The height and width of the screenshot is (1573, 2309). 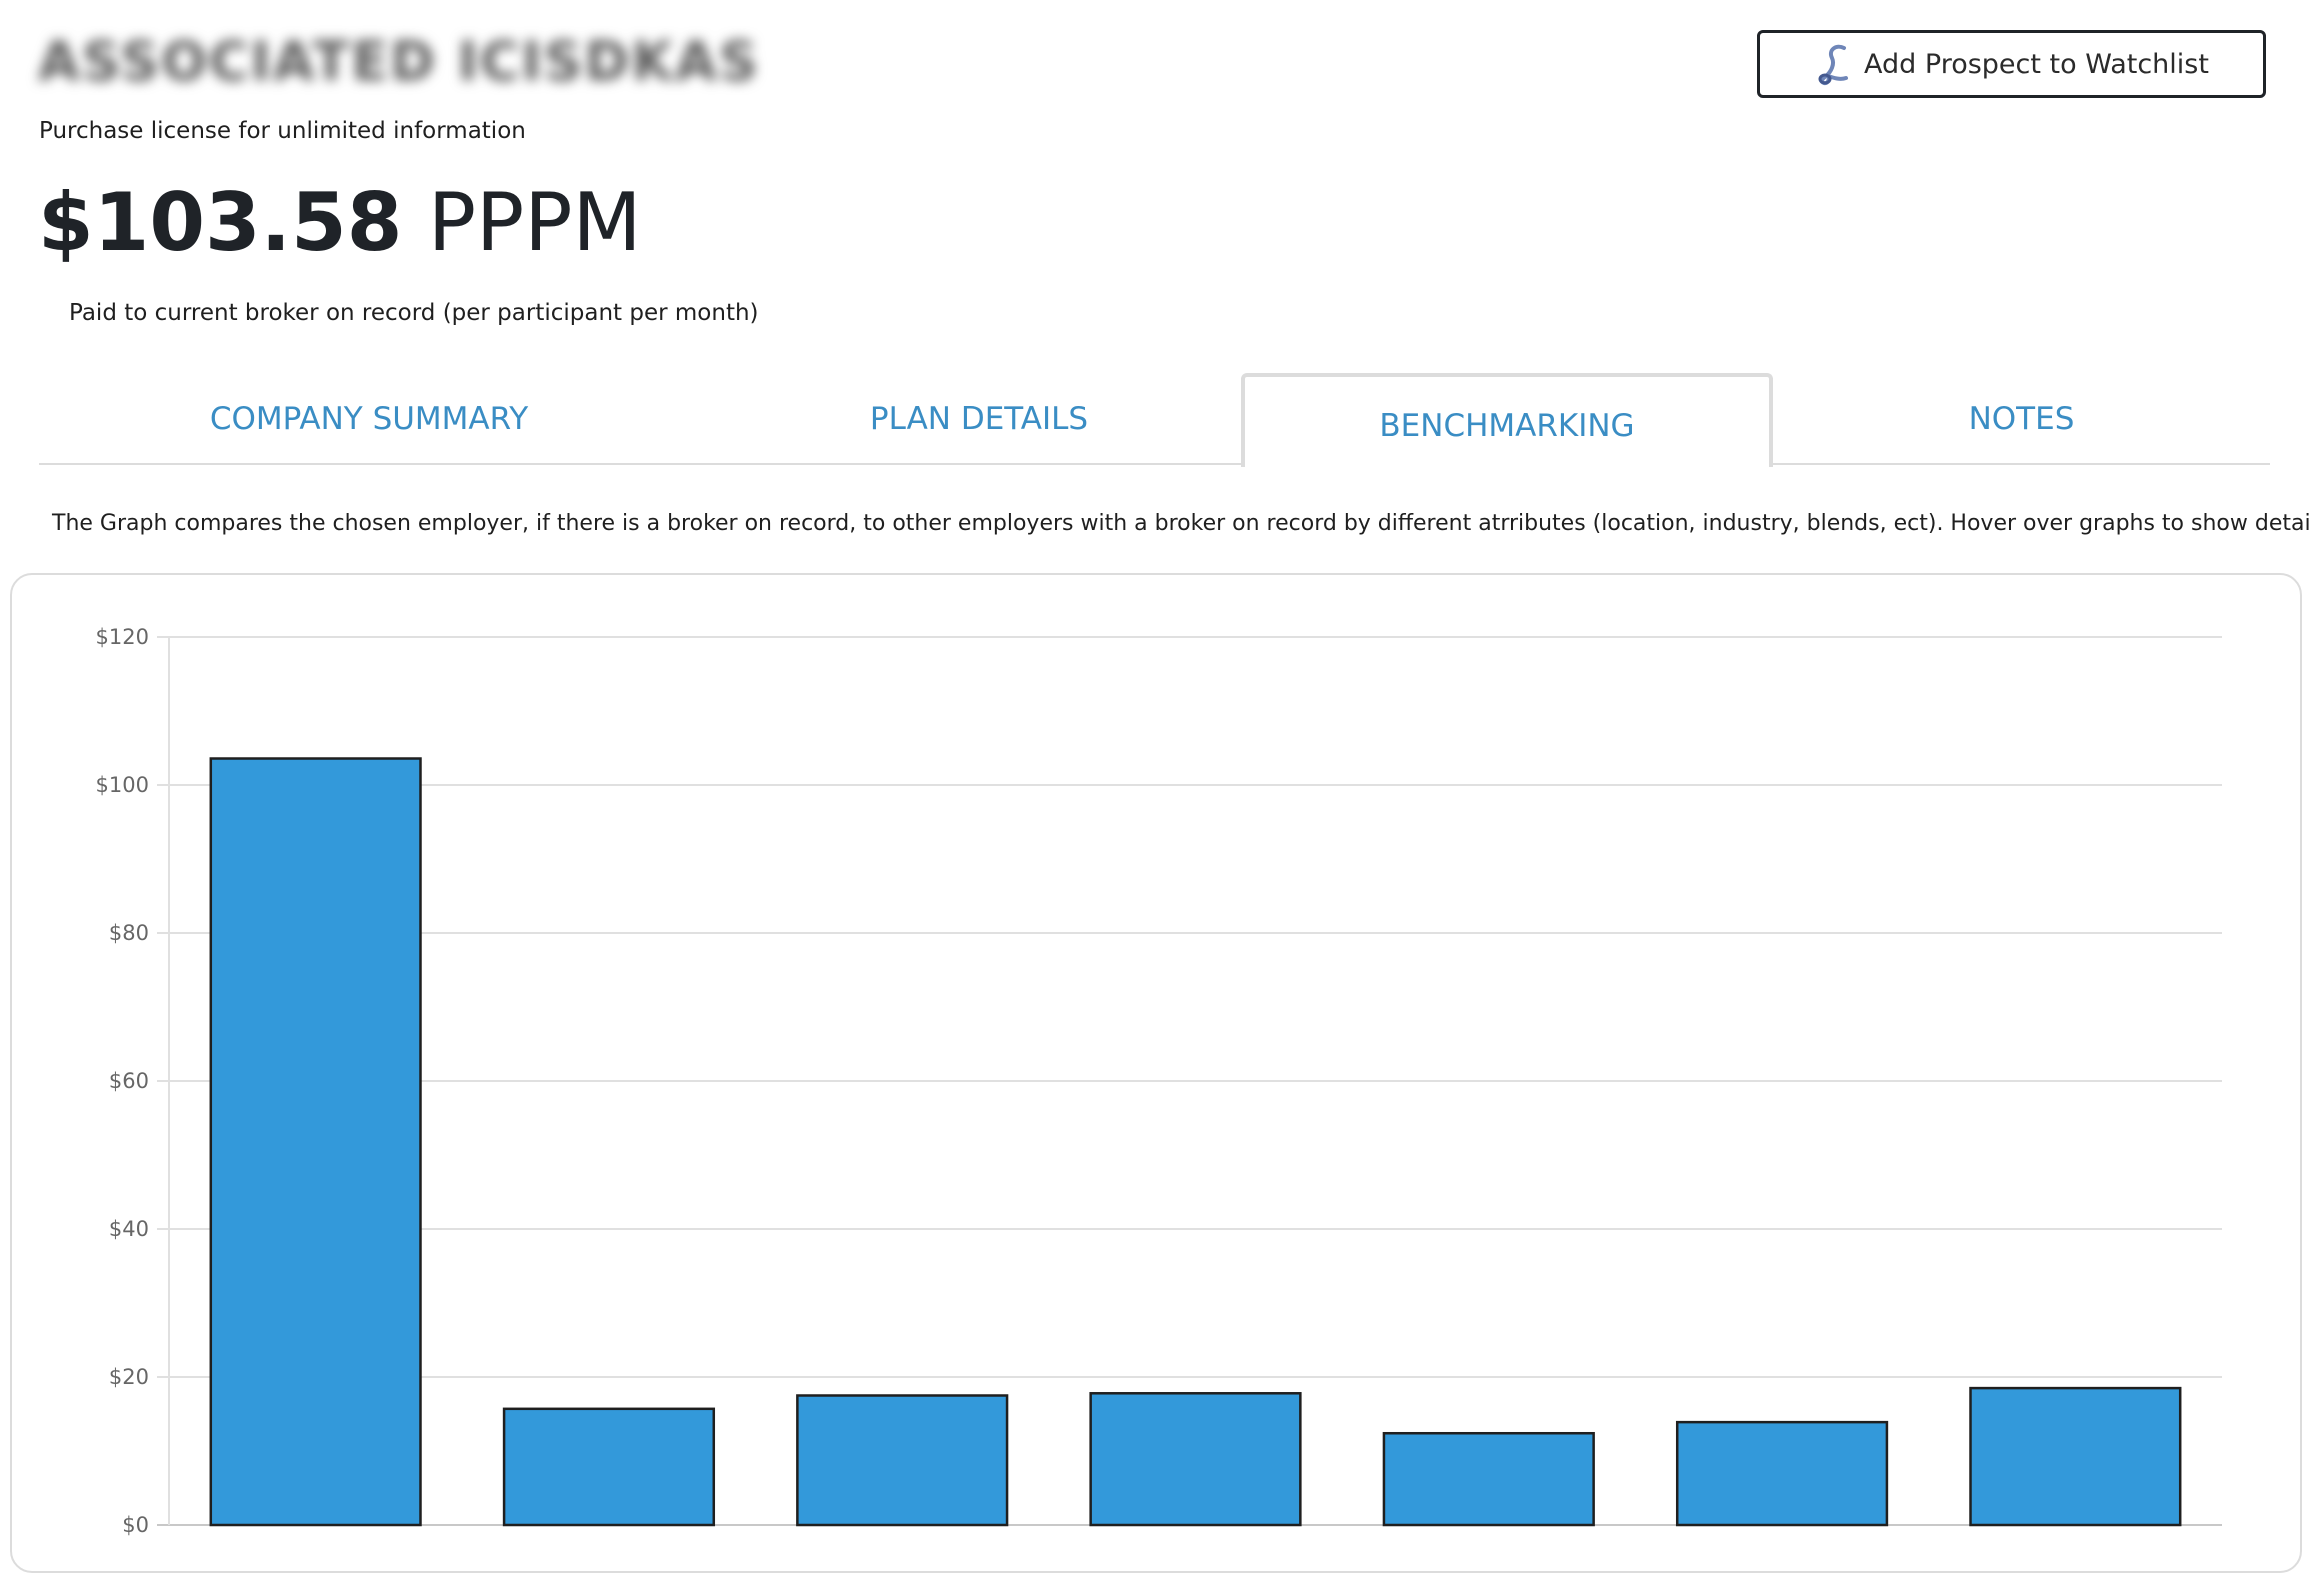 What do you see at coordinates (2021, 419) in the screenshot?
I see `tab-notes: NOTES` at bounding box center [2021, 419].